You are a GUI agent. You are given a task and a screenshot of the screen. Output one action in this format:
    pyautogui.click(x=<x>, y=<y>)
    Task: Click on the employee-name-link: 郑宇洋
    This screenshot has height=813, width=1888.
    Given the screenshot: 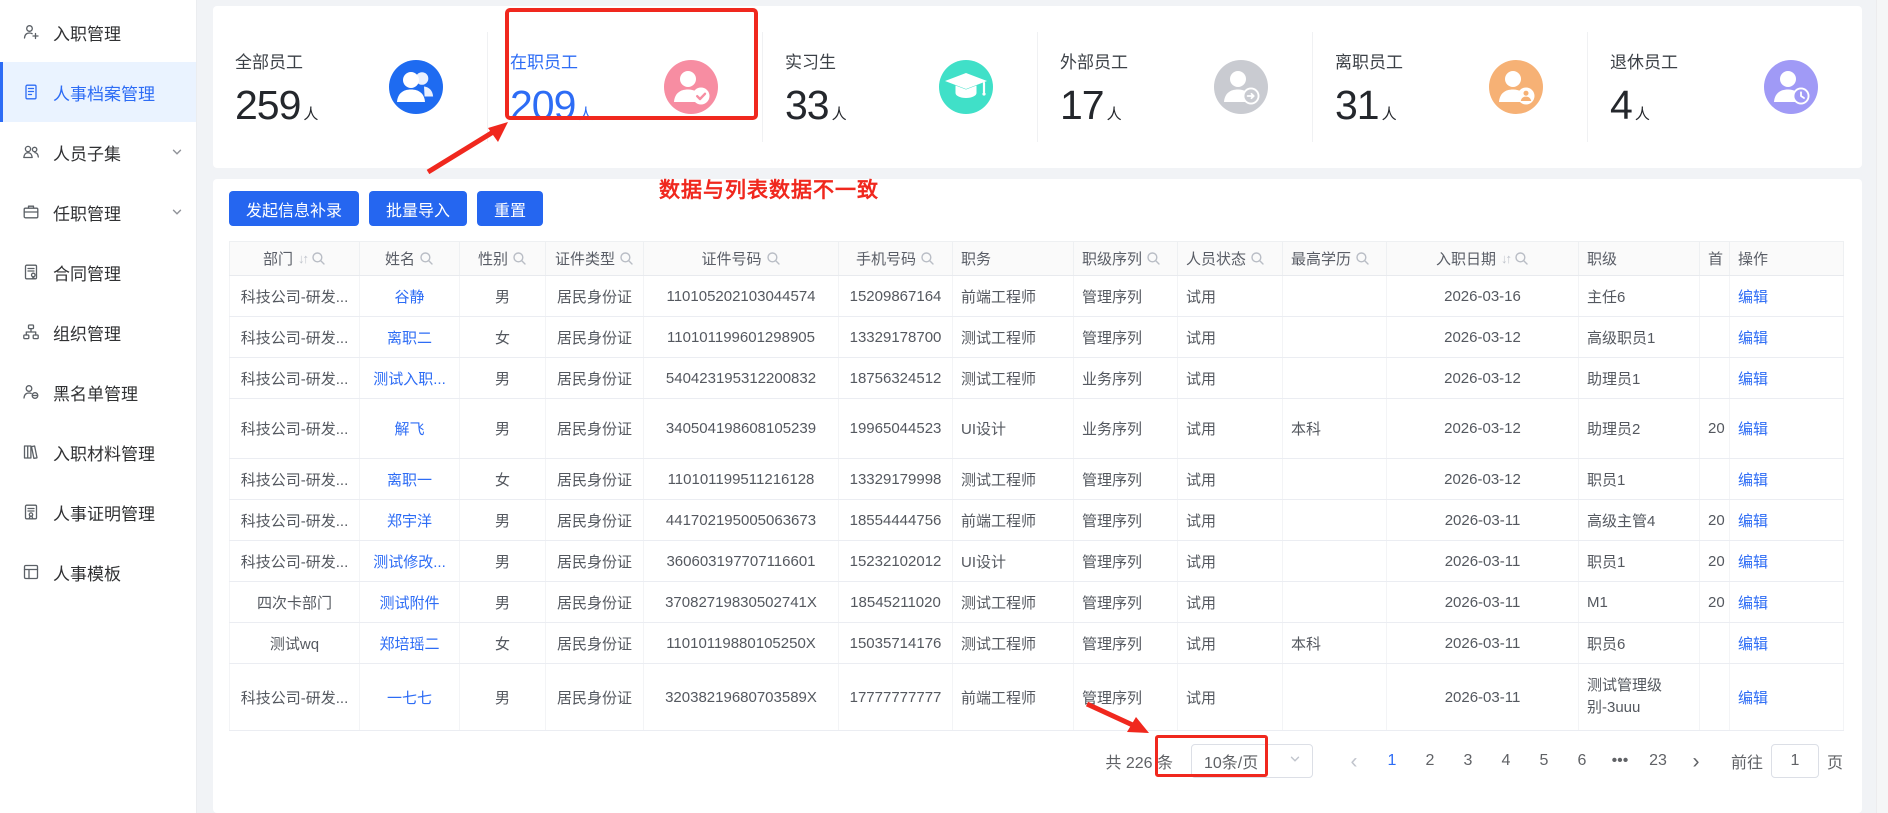 What is the action you would take?
    pyautogui.click(x=409, y=521)
    